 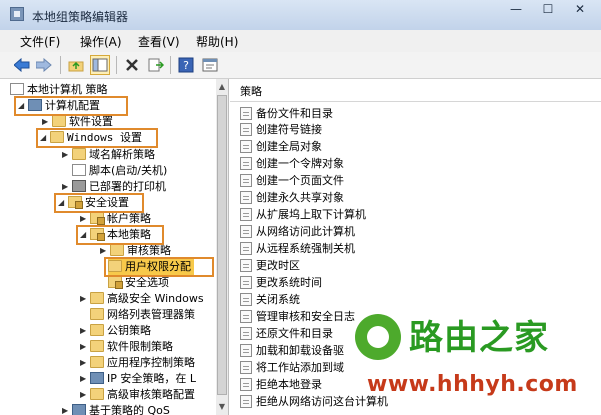 What do you see at coordinates (126, 347) in the screenshot?
I see `tree-item-software-restriction: ▶ 软件限制策略` at bounding box center [126, 347].